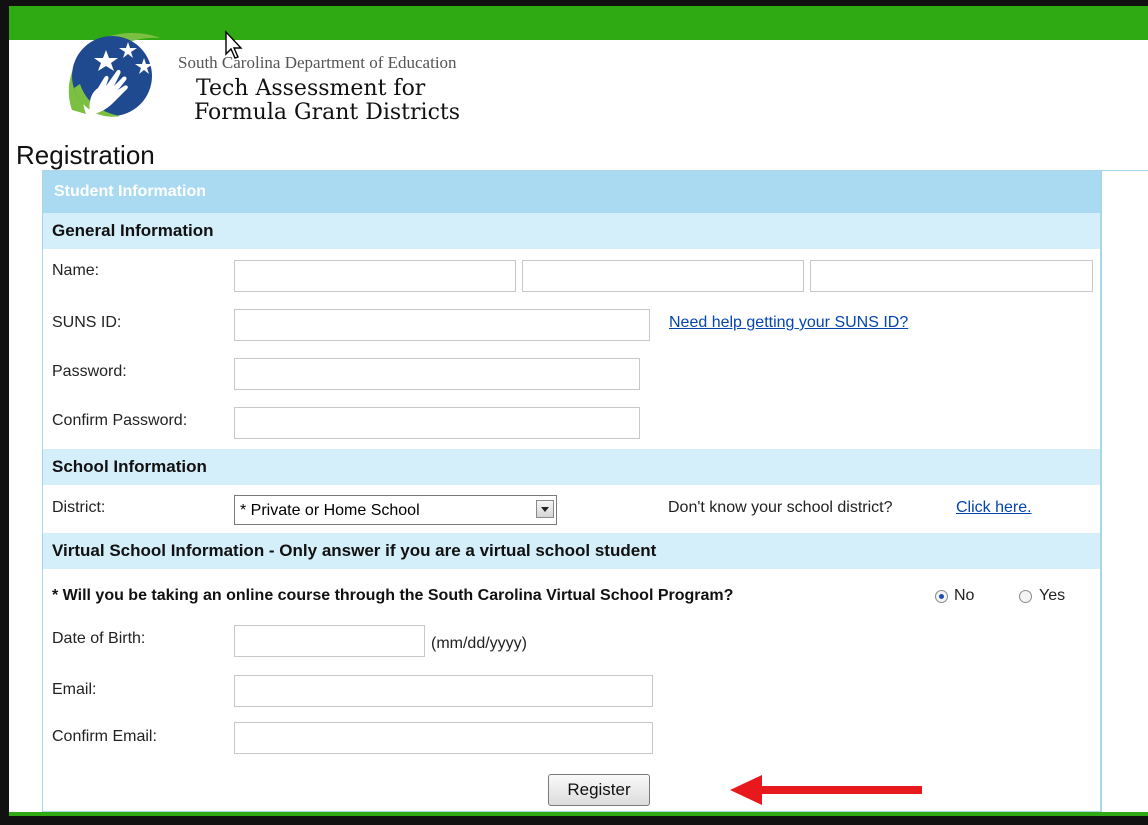  I want to click on district-select: * Private or Home School, so click(395, 510).